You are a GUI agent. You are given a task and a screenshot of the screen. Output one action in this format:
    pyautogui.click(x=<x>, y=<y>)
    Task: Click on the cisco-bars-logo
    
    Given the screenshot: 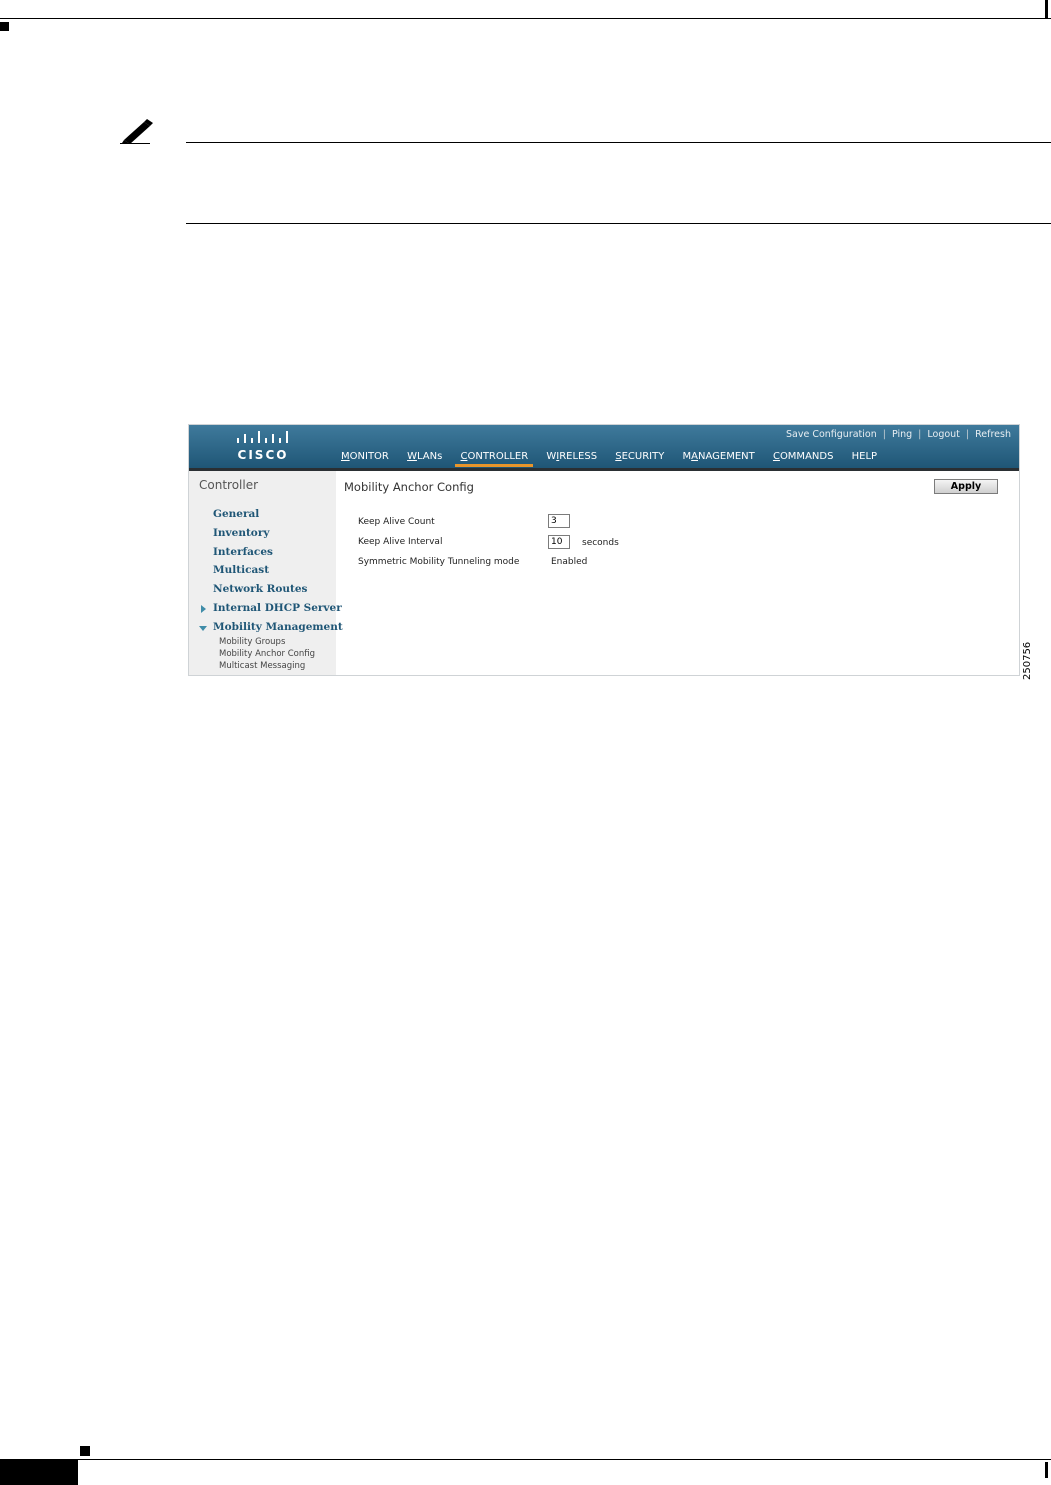 What is the action you would take?
    pyautogui.click(x=262, y=437)
    